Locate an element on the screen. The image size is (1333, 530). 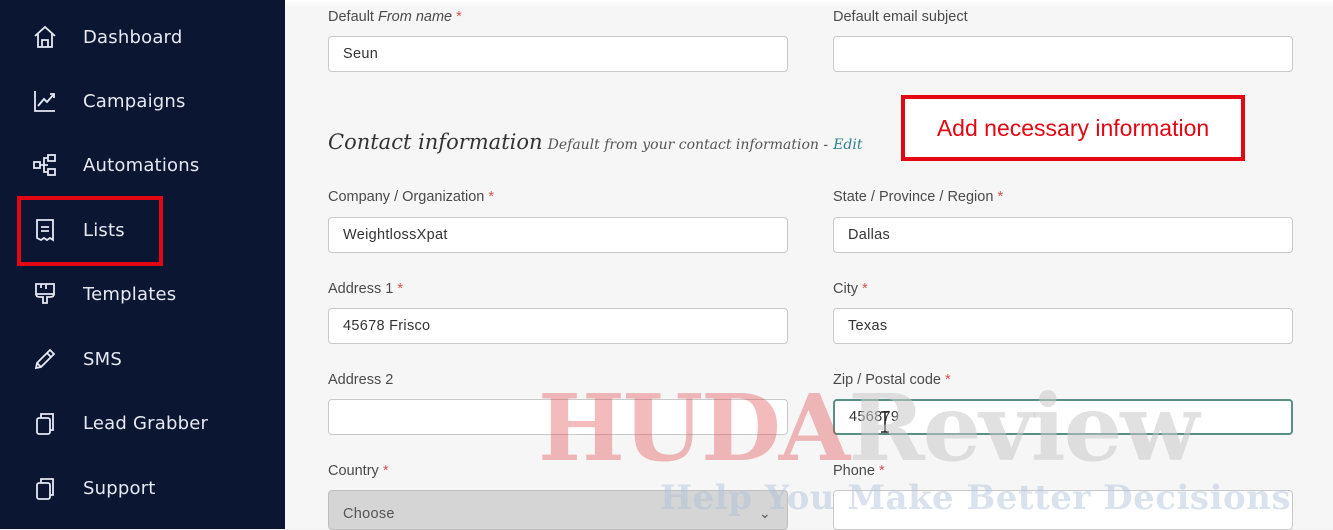
state-label: State / Province / Region * is located at coordinates (918, 197).